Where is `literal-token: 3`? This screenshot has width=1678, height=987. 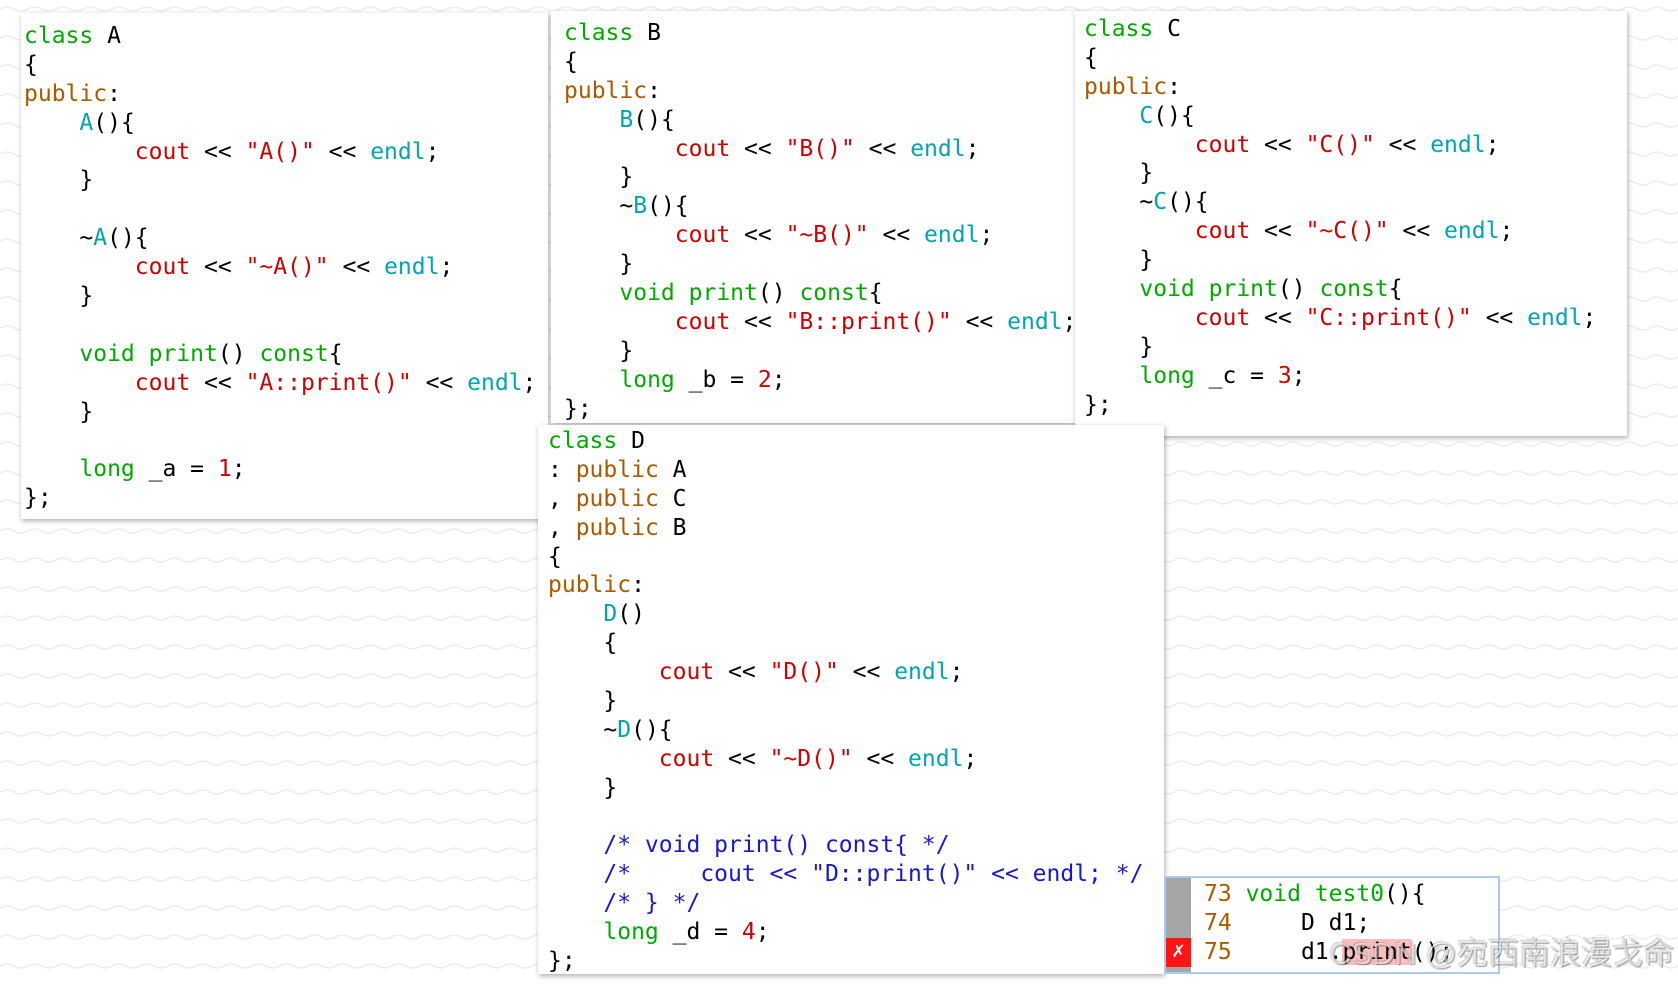
literal-token: 3 is located at coordinates (1284, 375).